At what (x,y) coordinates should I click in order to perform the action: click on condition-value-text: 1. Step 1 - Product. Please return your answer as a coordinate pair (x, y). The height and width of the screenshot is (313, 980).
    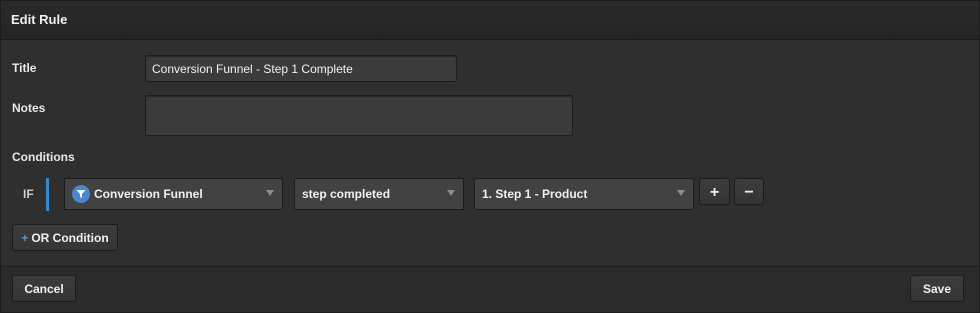
    Looking at the image, I should click on (535, 194).